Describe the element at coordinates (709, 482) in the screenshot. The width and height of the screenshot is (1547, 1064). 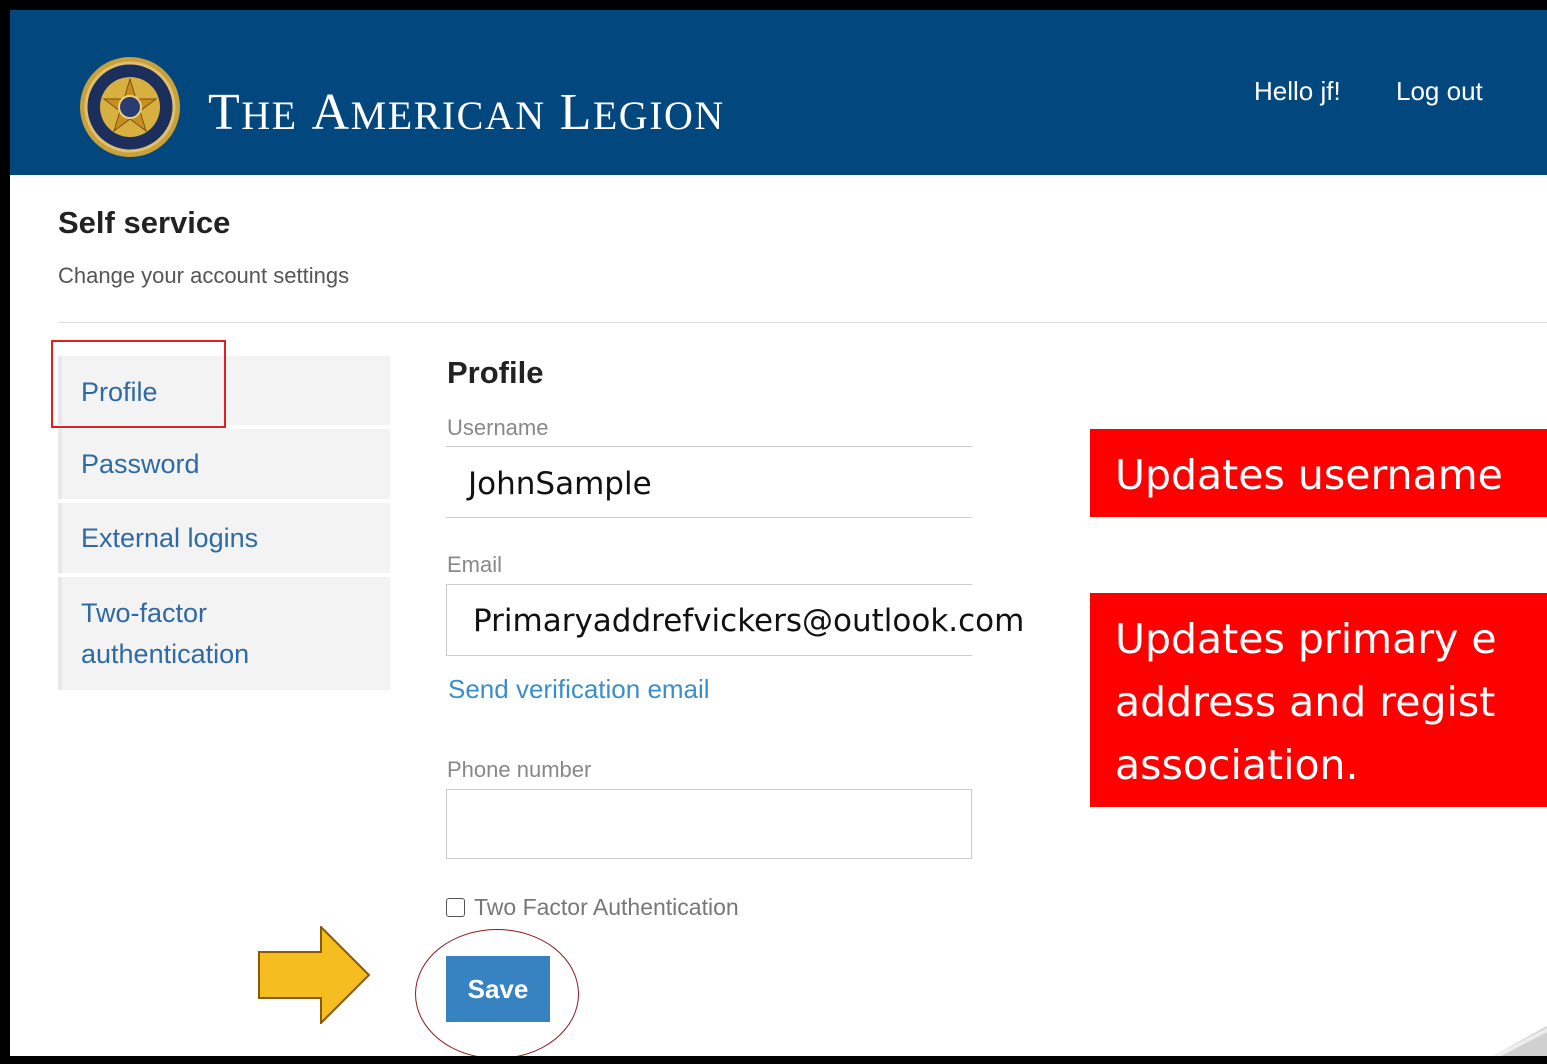
I see `username-field: JohnSample` at that location.